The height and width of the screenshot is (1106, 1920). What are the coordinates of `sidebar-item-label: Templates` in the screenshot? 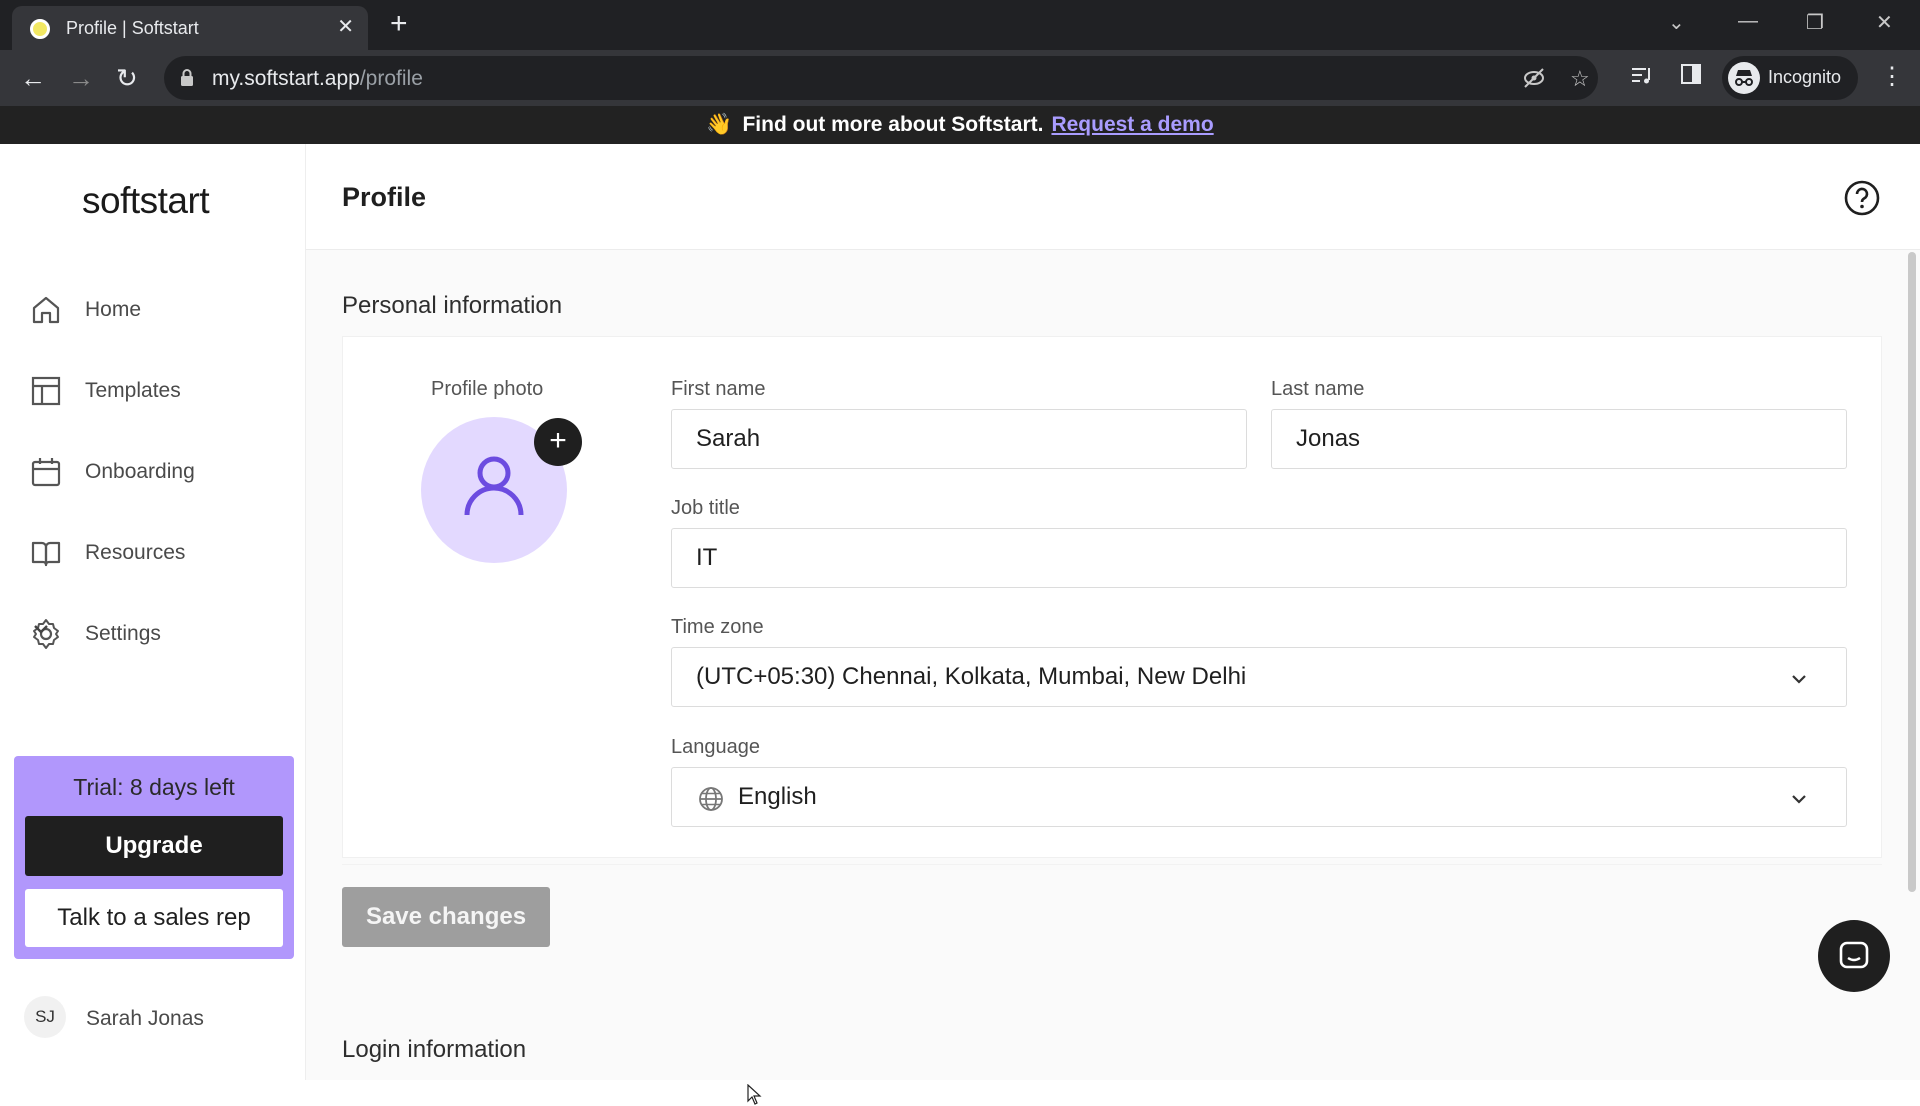 It's located at (133, 390).